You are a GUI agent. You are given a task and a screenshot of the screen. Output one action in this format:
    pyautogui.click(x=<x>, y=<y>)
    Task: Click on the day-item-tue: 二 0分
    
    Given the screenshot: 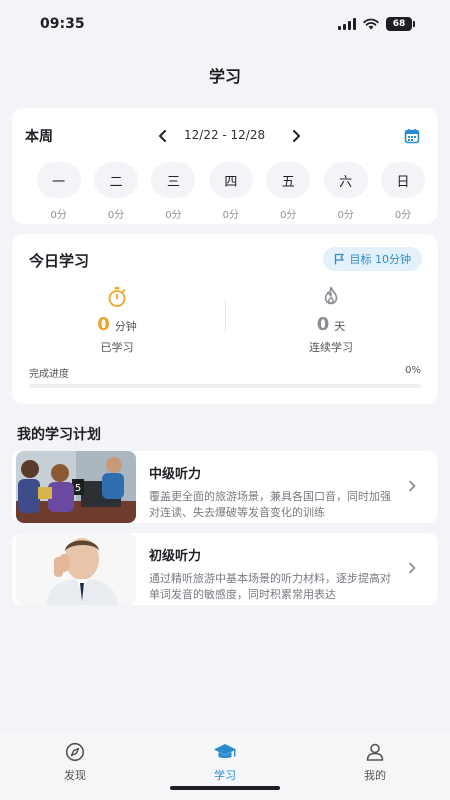 What is the action you would take?
    pyautogui.click(x=115, y=191)
    